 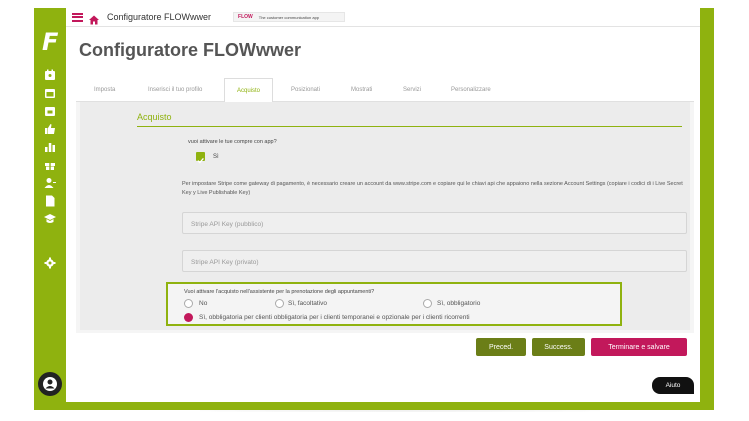 What do you see at coordinates (50, 147) in the screenshot?
I see `bar-chart-icon` at bounding box center [50, 147].